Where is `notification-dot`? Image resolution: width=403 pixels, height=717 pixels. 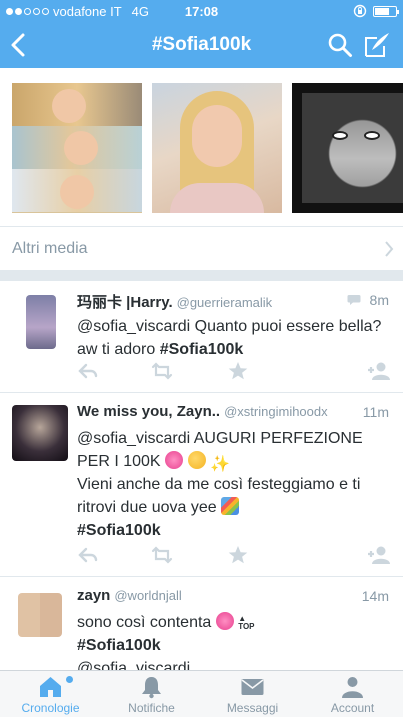 notification-dot is located at coordinates (69, 679).